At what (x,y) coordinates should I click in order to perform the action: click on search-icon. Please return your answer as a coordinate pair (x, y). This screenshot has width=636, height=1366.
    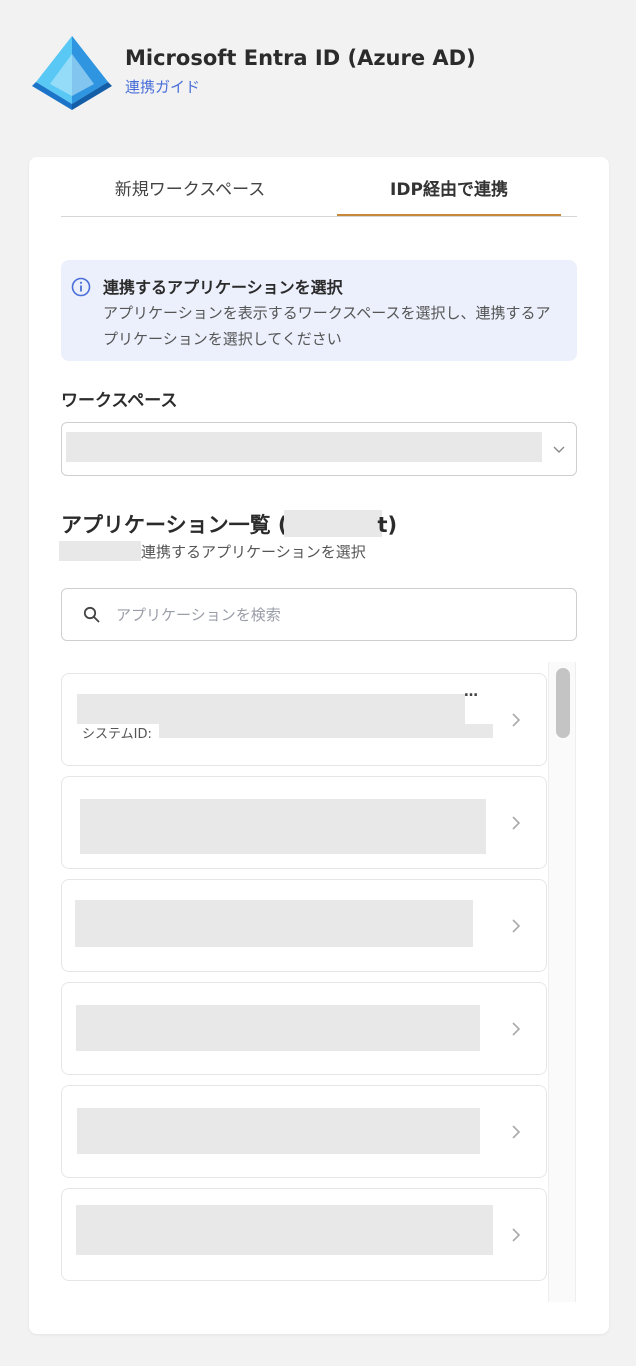
    Looking at the image, I should click on (91, 614).